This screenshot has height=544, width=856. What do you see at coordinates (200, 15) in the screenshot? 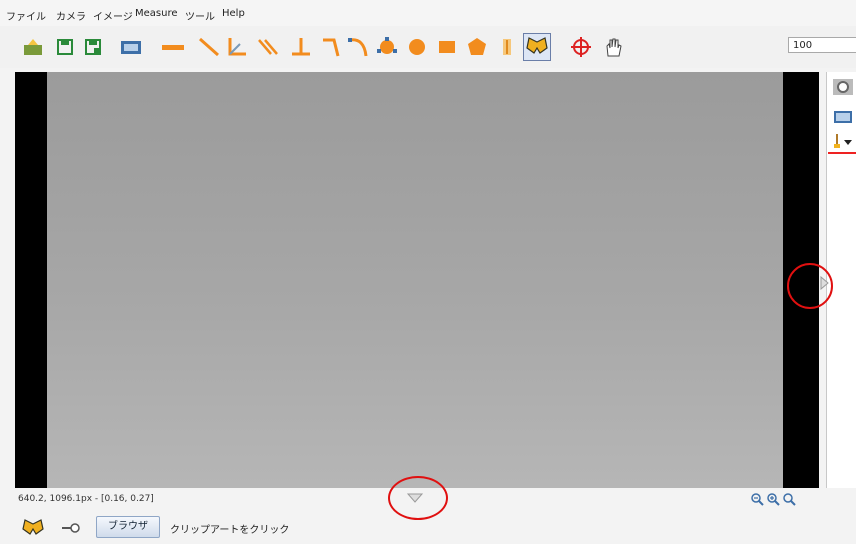
I see `menu-tools: ツール` at bounding box center [200, 15].